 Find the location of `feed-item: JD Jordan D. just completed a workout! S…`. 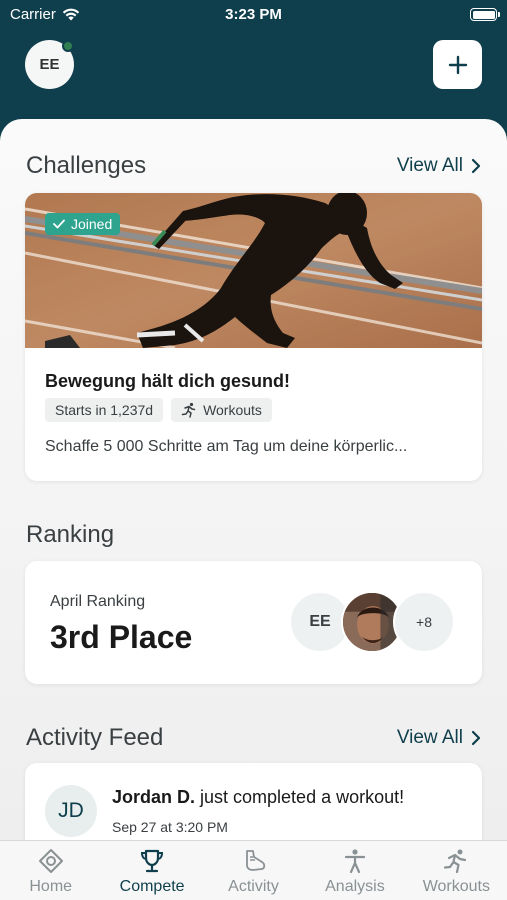

feed-item: JD Jordan D. just completed a workout! S… is located at coordinates (253, 806).